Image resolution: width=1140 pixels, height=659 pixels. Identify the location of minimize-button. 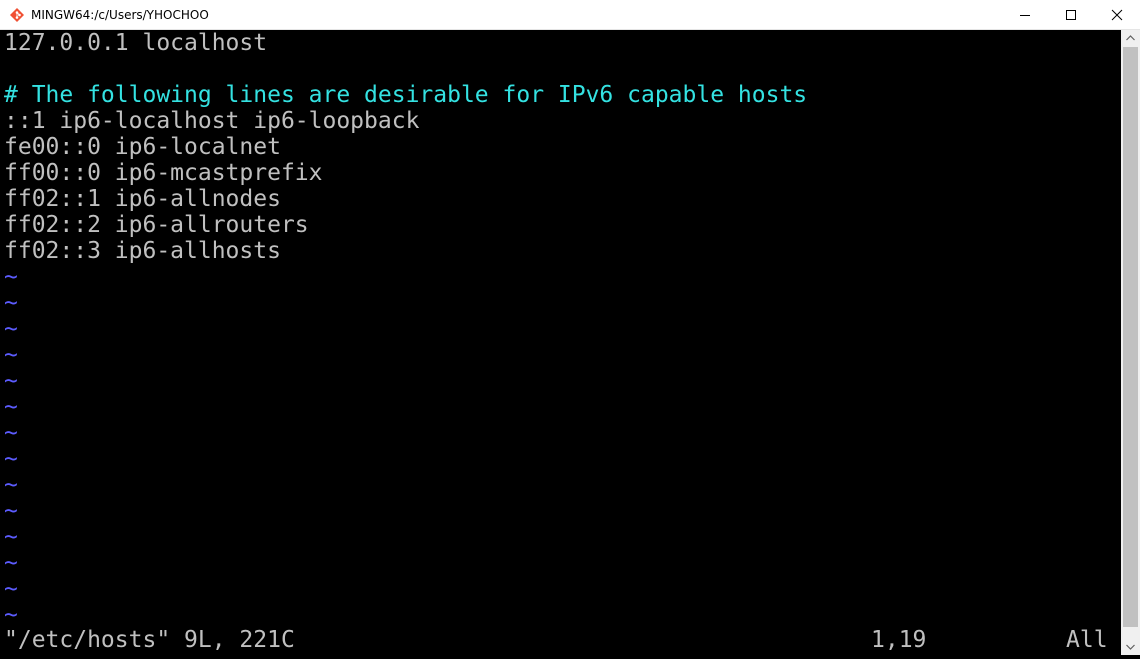
(1025, 15).